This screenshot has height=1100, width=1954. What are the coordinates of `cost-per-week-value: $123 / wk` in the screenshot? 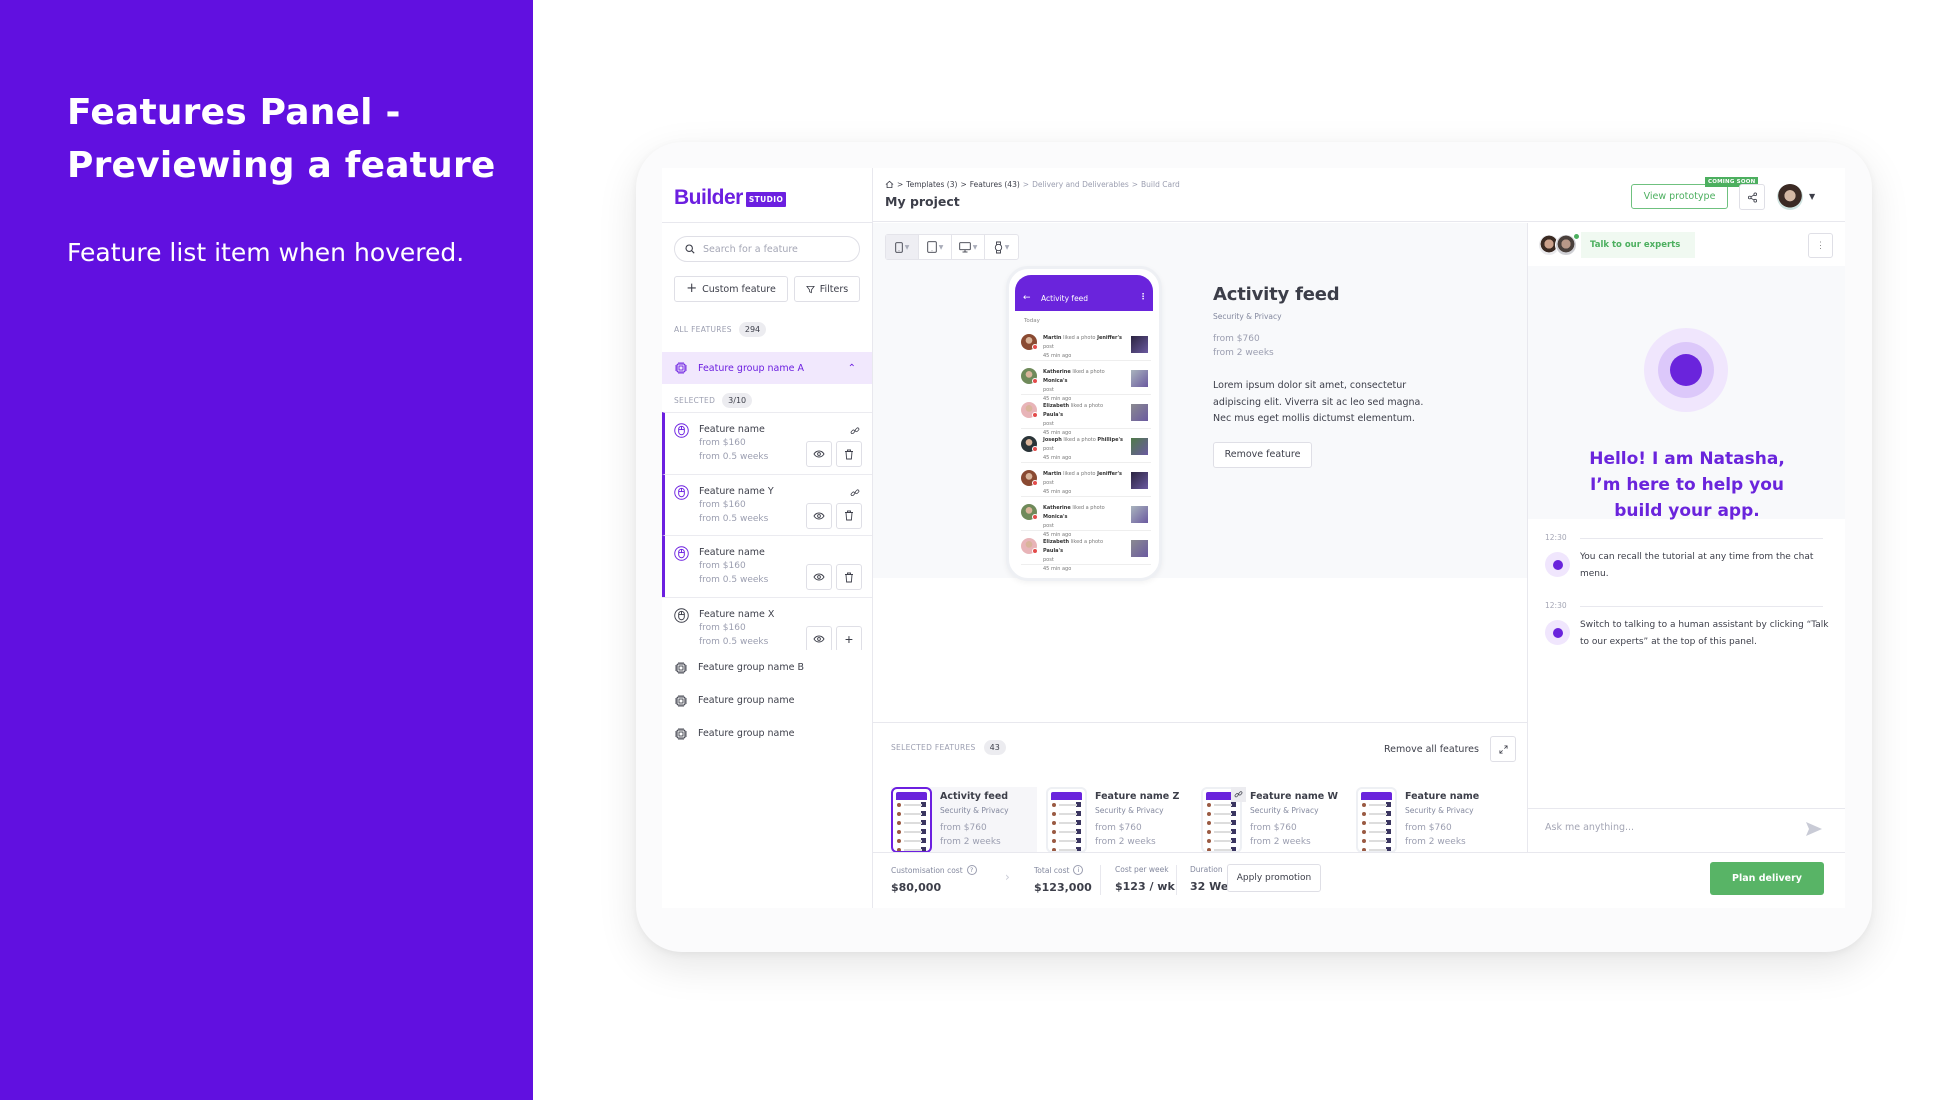 It's located at (1145, 886).